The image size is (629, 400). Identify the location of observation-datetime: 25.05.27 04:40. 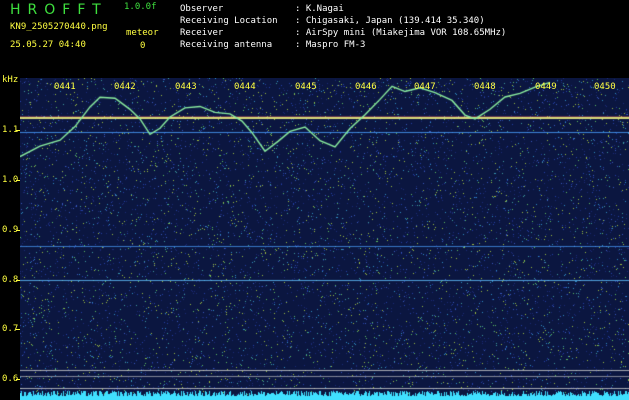
(48, 45).